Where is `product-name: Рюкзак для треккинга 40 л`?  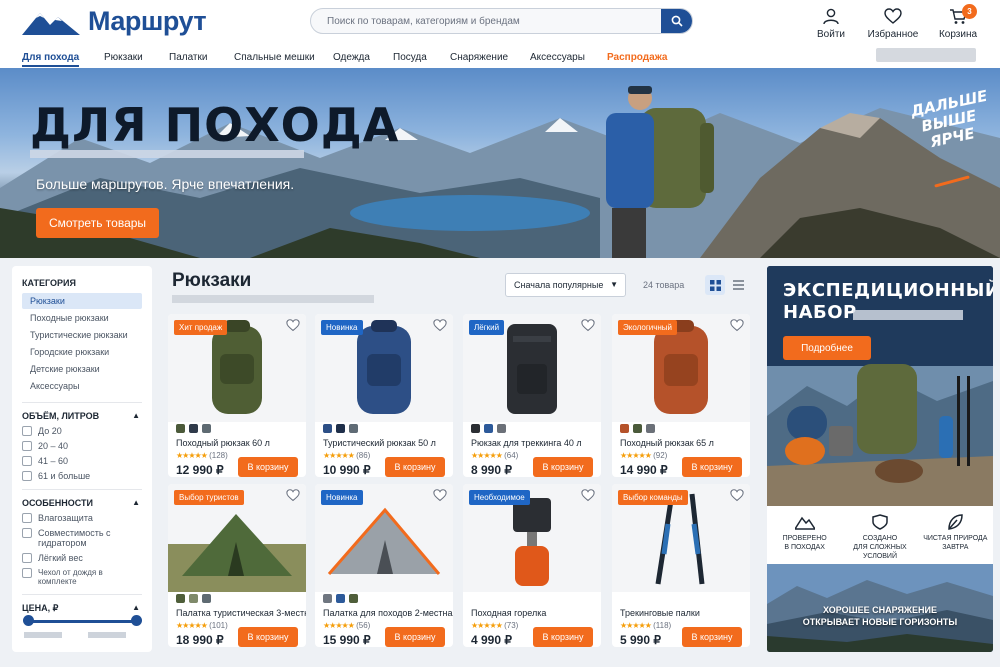
product-name: Рюкзак для треккинга 40 л is located at coordinates (526, 443).